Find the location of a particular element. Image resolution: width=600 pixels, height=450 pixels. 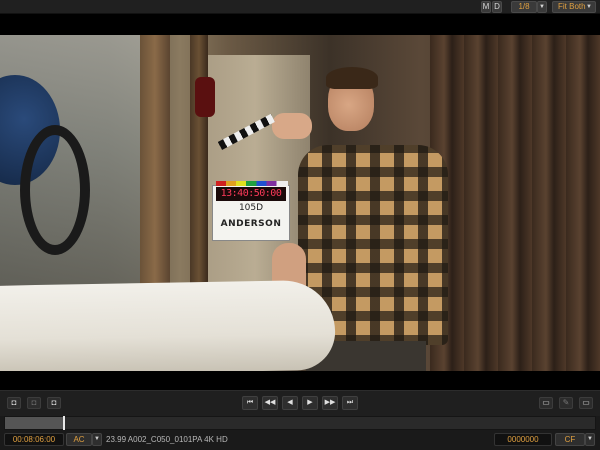

frame-counter: 0000000 is located at coordinates (523, 439).